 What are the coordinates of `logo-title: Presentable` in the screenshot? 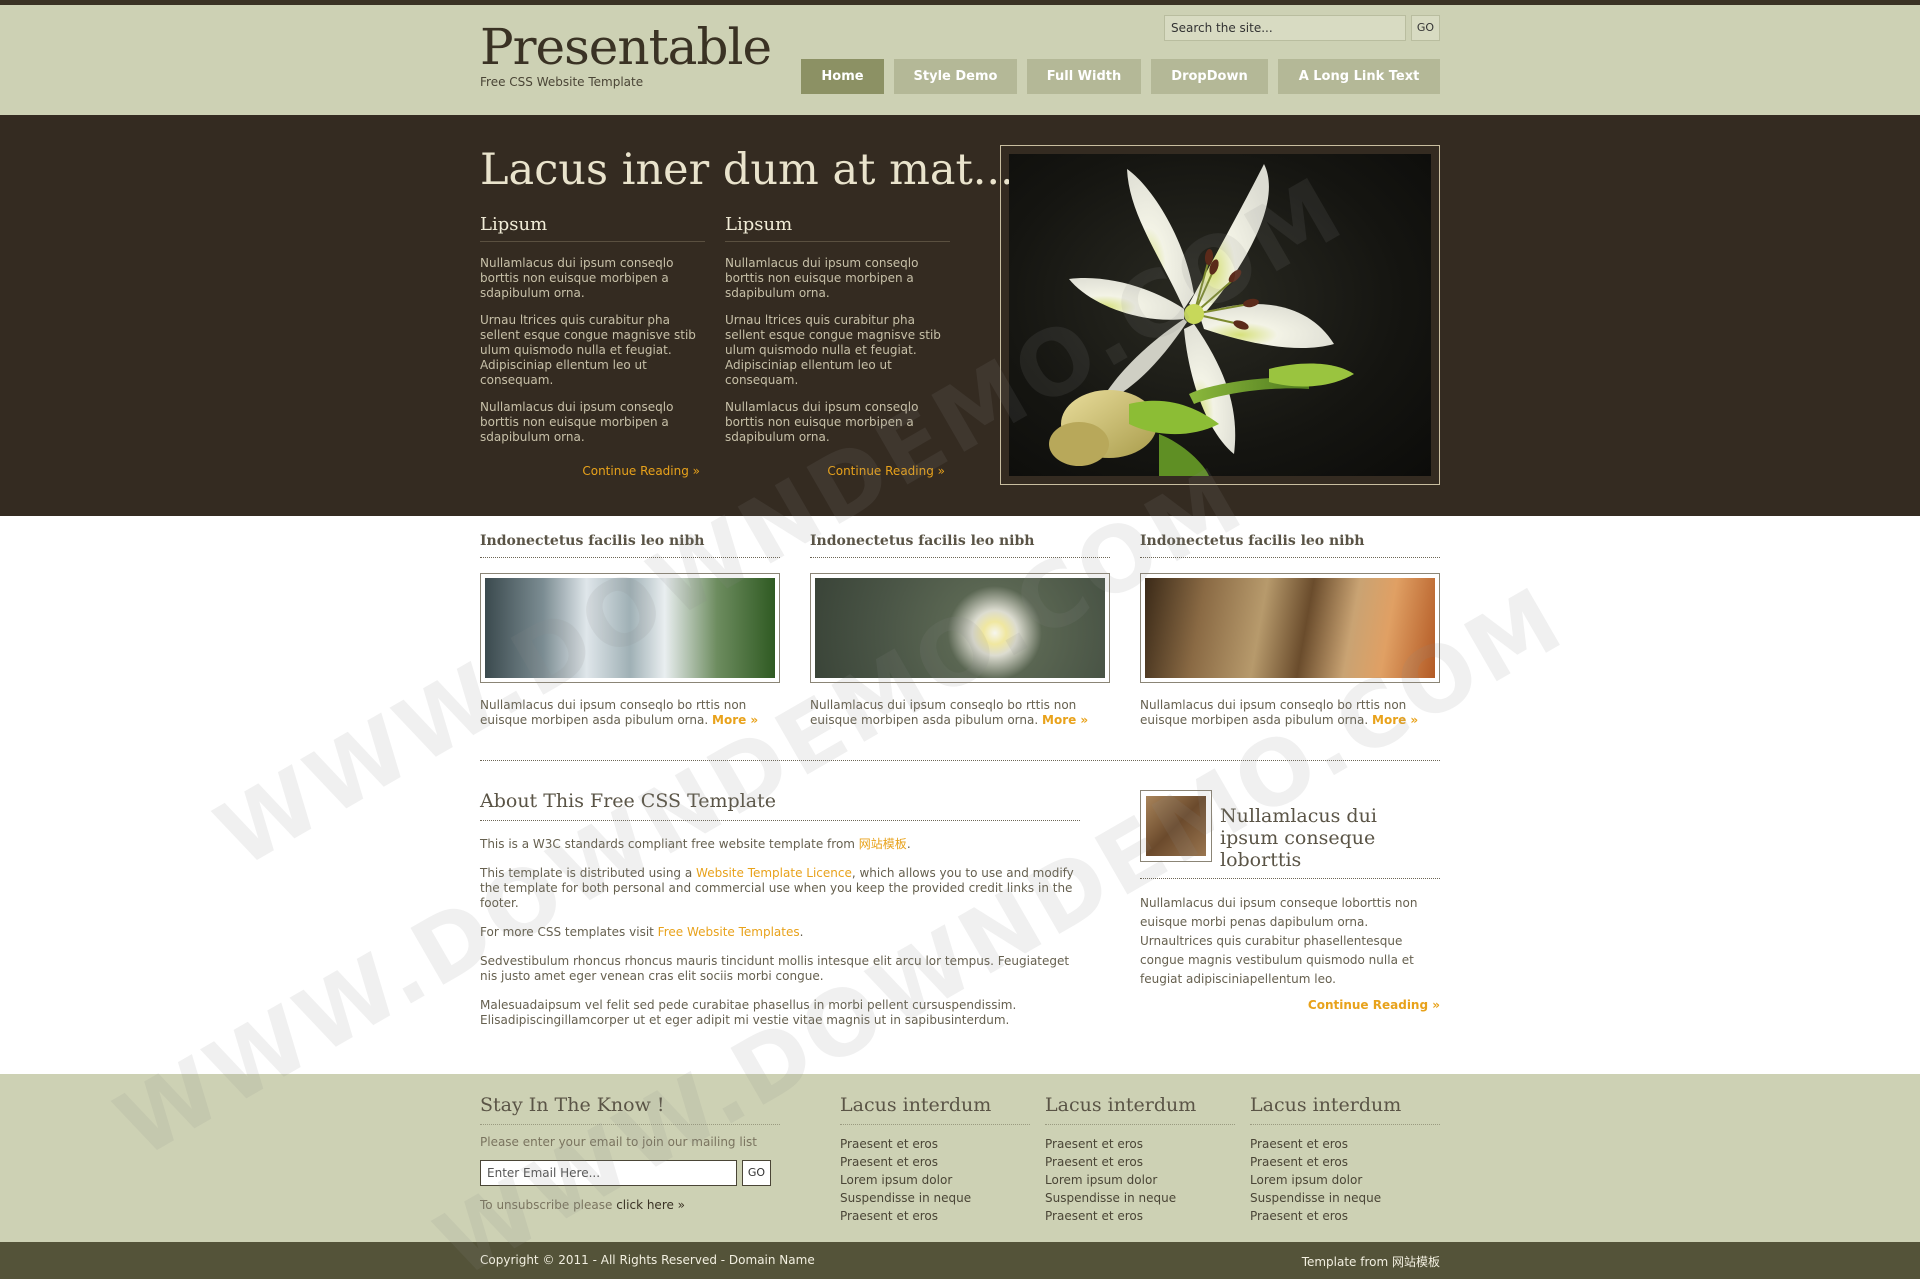 It's located at (626, 47).